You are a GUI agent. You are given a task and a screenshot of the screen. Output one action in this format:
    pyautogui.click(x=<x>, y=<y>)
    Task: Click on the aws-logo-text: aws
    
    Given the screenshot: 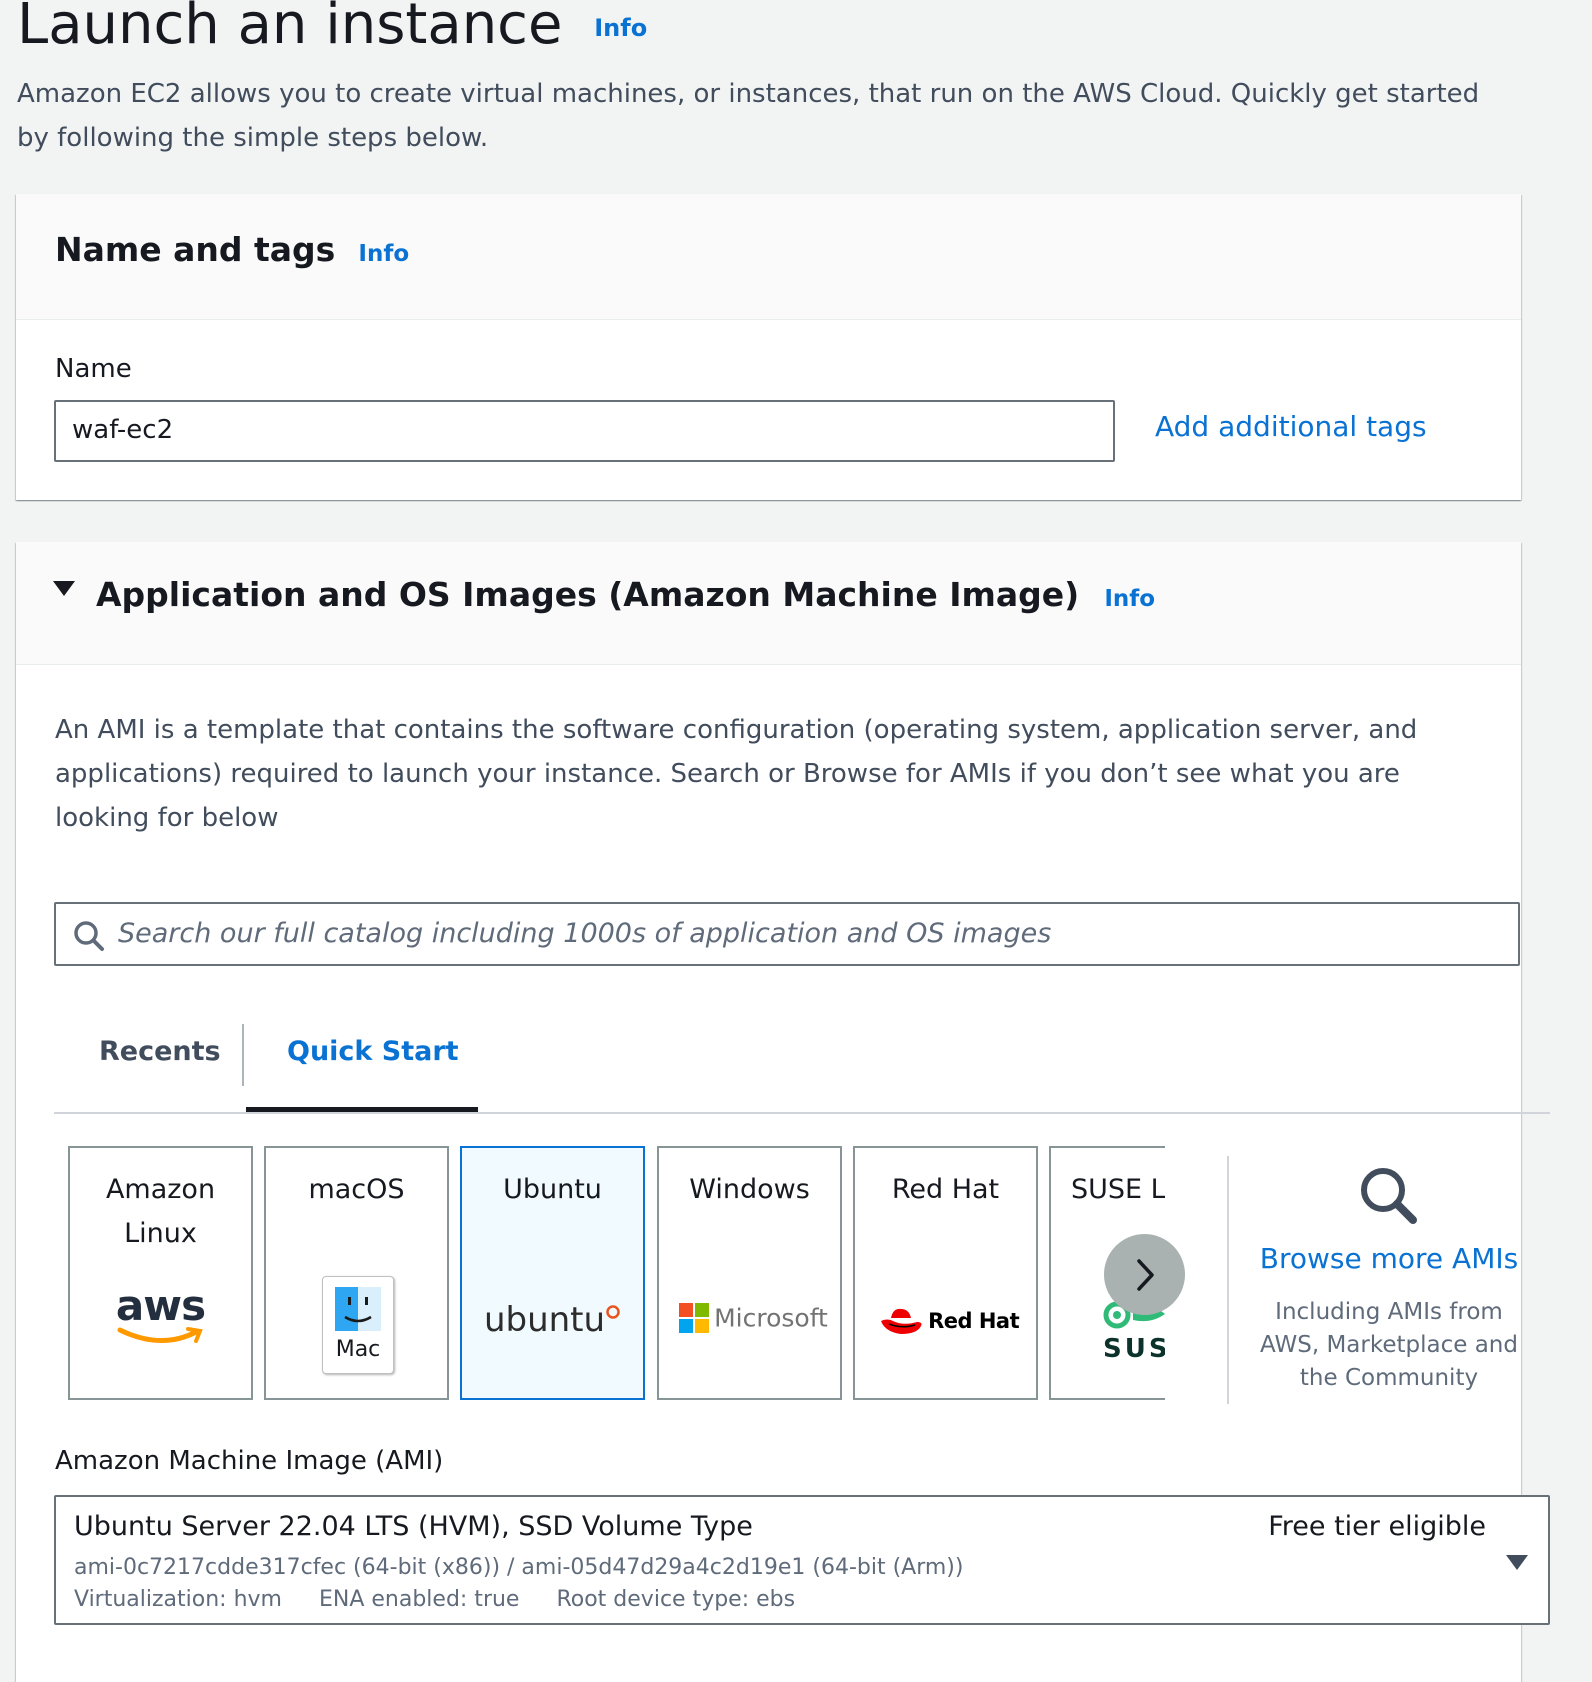 What is the action you would take?
    pyautogui.click(x=160, y=1305)
    